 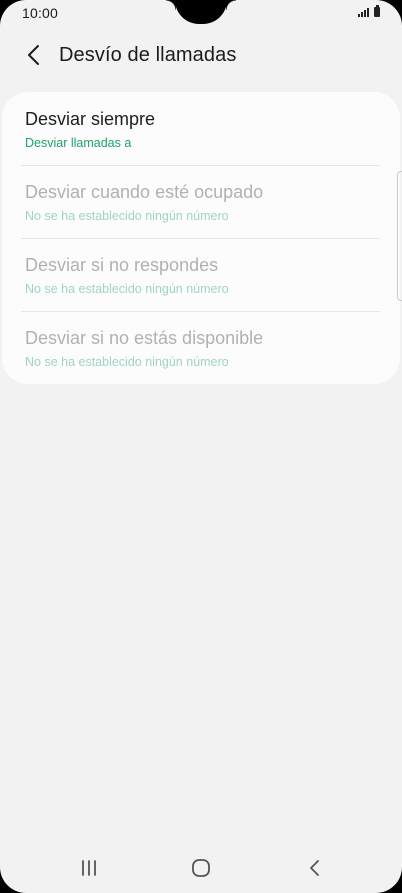 I want to click on chevron-left-icon, so click(x=33, y=55).